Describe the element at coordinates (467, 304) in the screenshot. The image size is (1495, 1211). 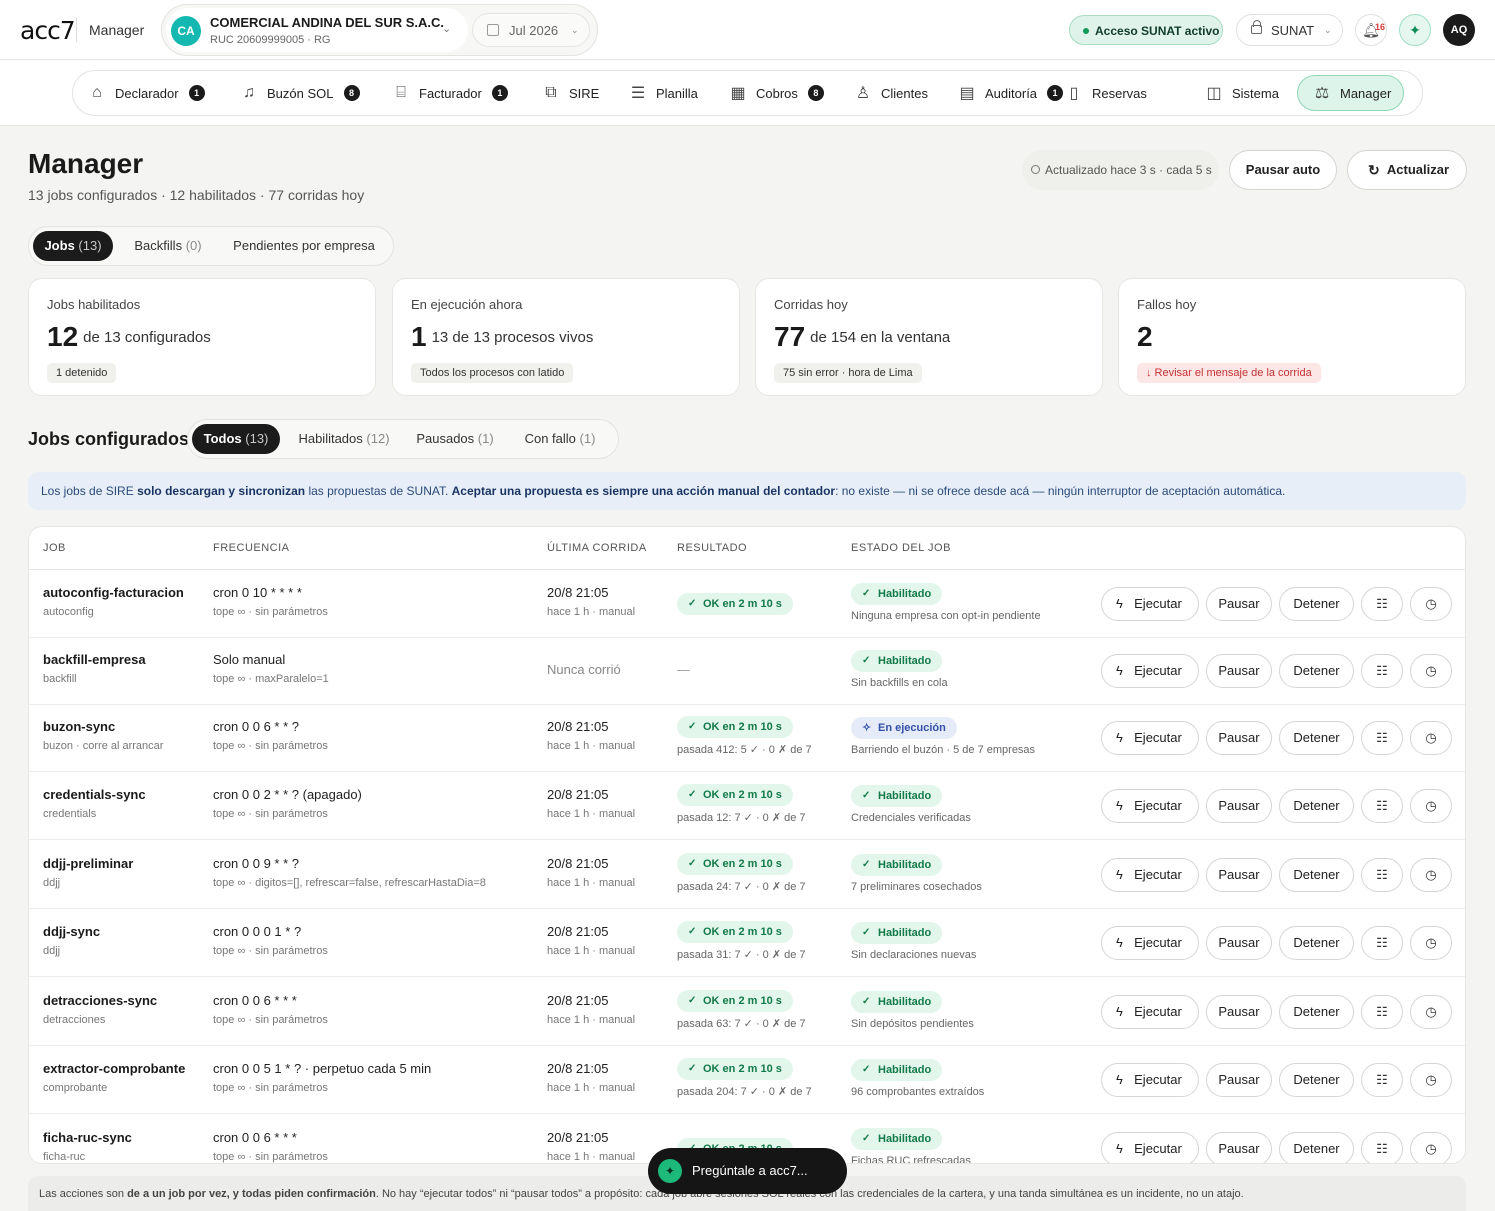
I see `kpi-label: En ejecución ahora` at that location.